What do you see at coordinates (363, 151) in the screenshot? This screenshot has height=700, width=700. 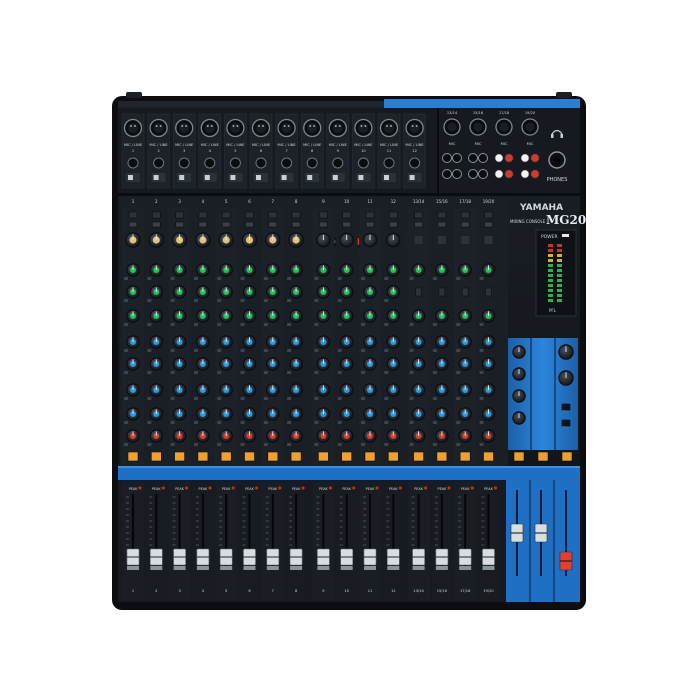 I see `mono-input-jack: MIC / LINE 10` at bounding box center [363, 151].